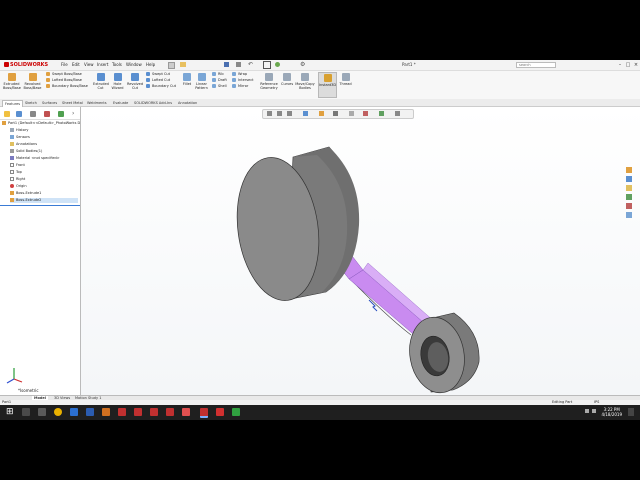  Describe the element at coordinates (61, 114) in the screenshot. I see `display-manager-icon` at that location.